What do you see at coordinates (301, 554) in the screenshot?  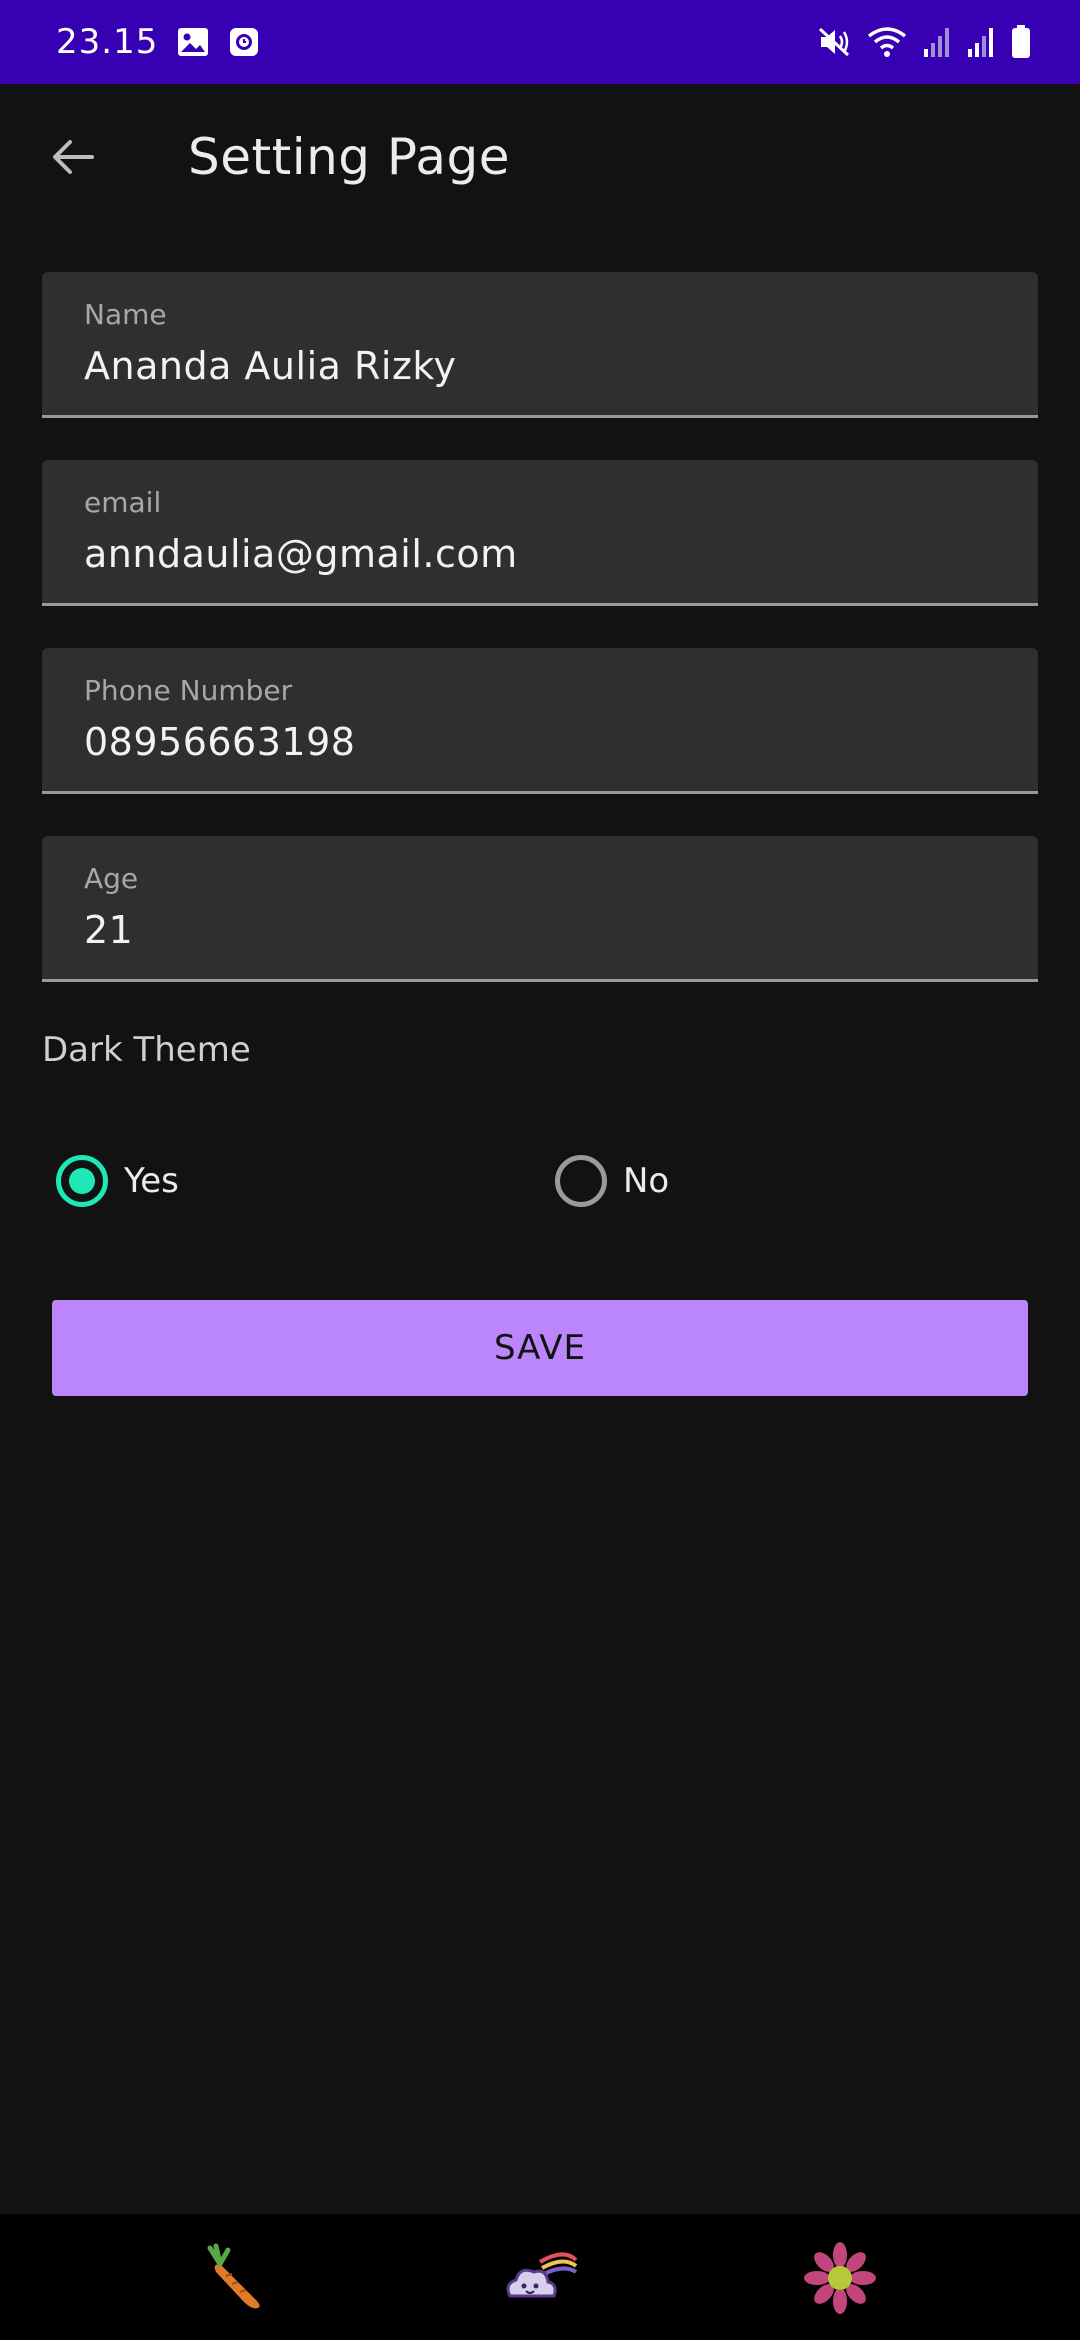 I see `email-field-value: anndaulia@gmail.com` at bounding box center [301, 554].